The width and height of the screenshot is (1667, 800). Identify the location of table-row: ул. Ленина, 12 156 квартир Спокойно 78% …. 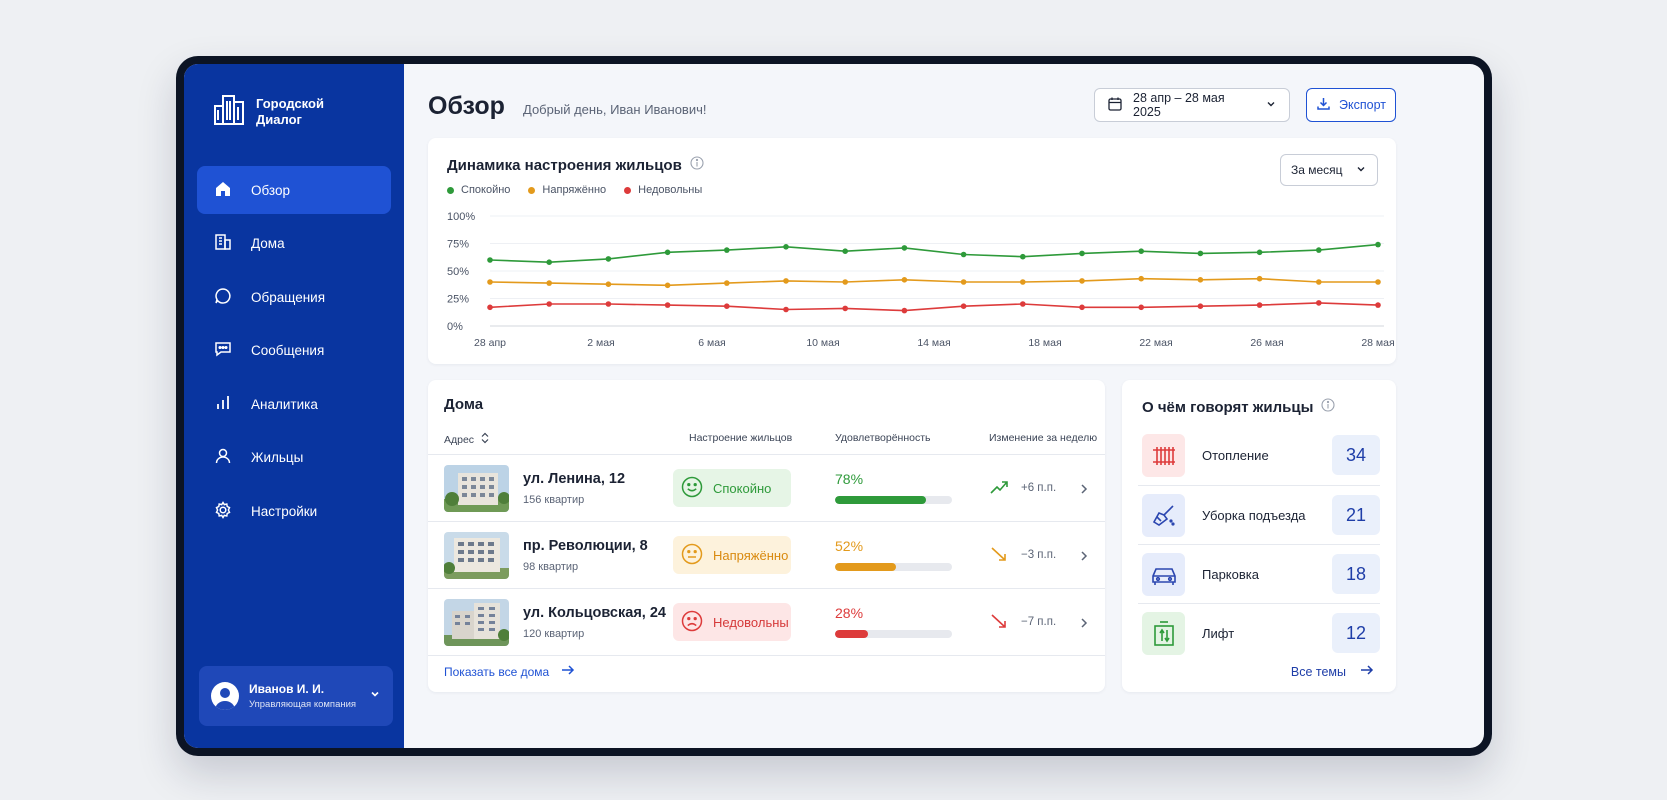
(766, 487).